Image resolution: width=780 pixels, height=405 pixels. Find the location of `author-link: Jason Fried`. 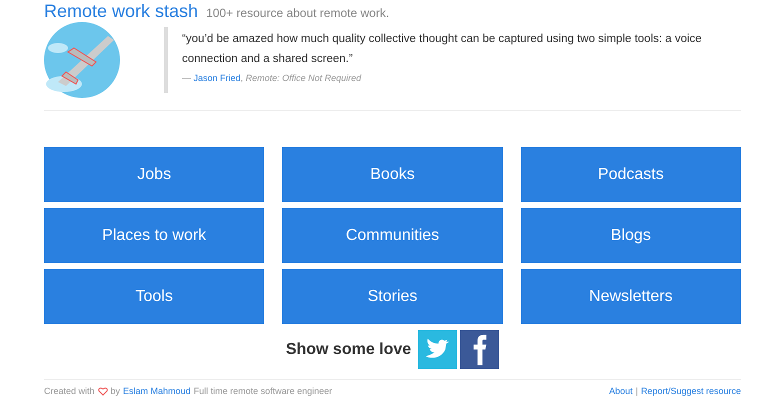

author-link: Jason Fried is located at coordinates (217, 78).